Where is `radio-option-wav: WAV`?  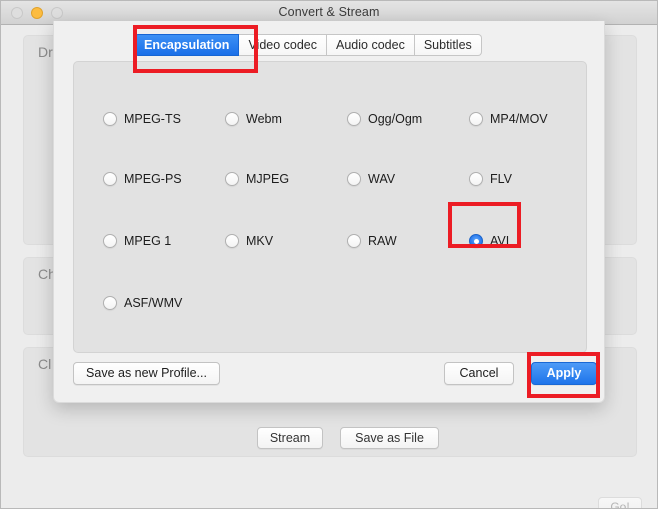 radio-option-wav: WAV is located at coordinates (371, 179).